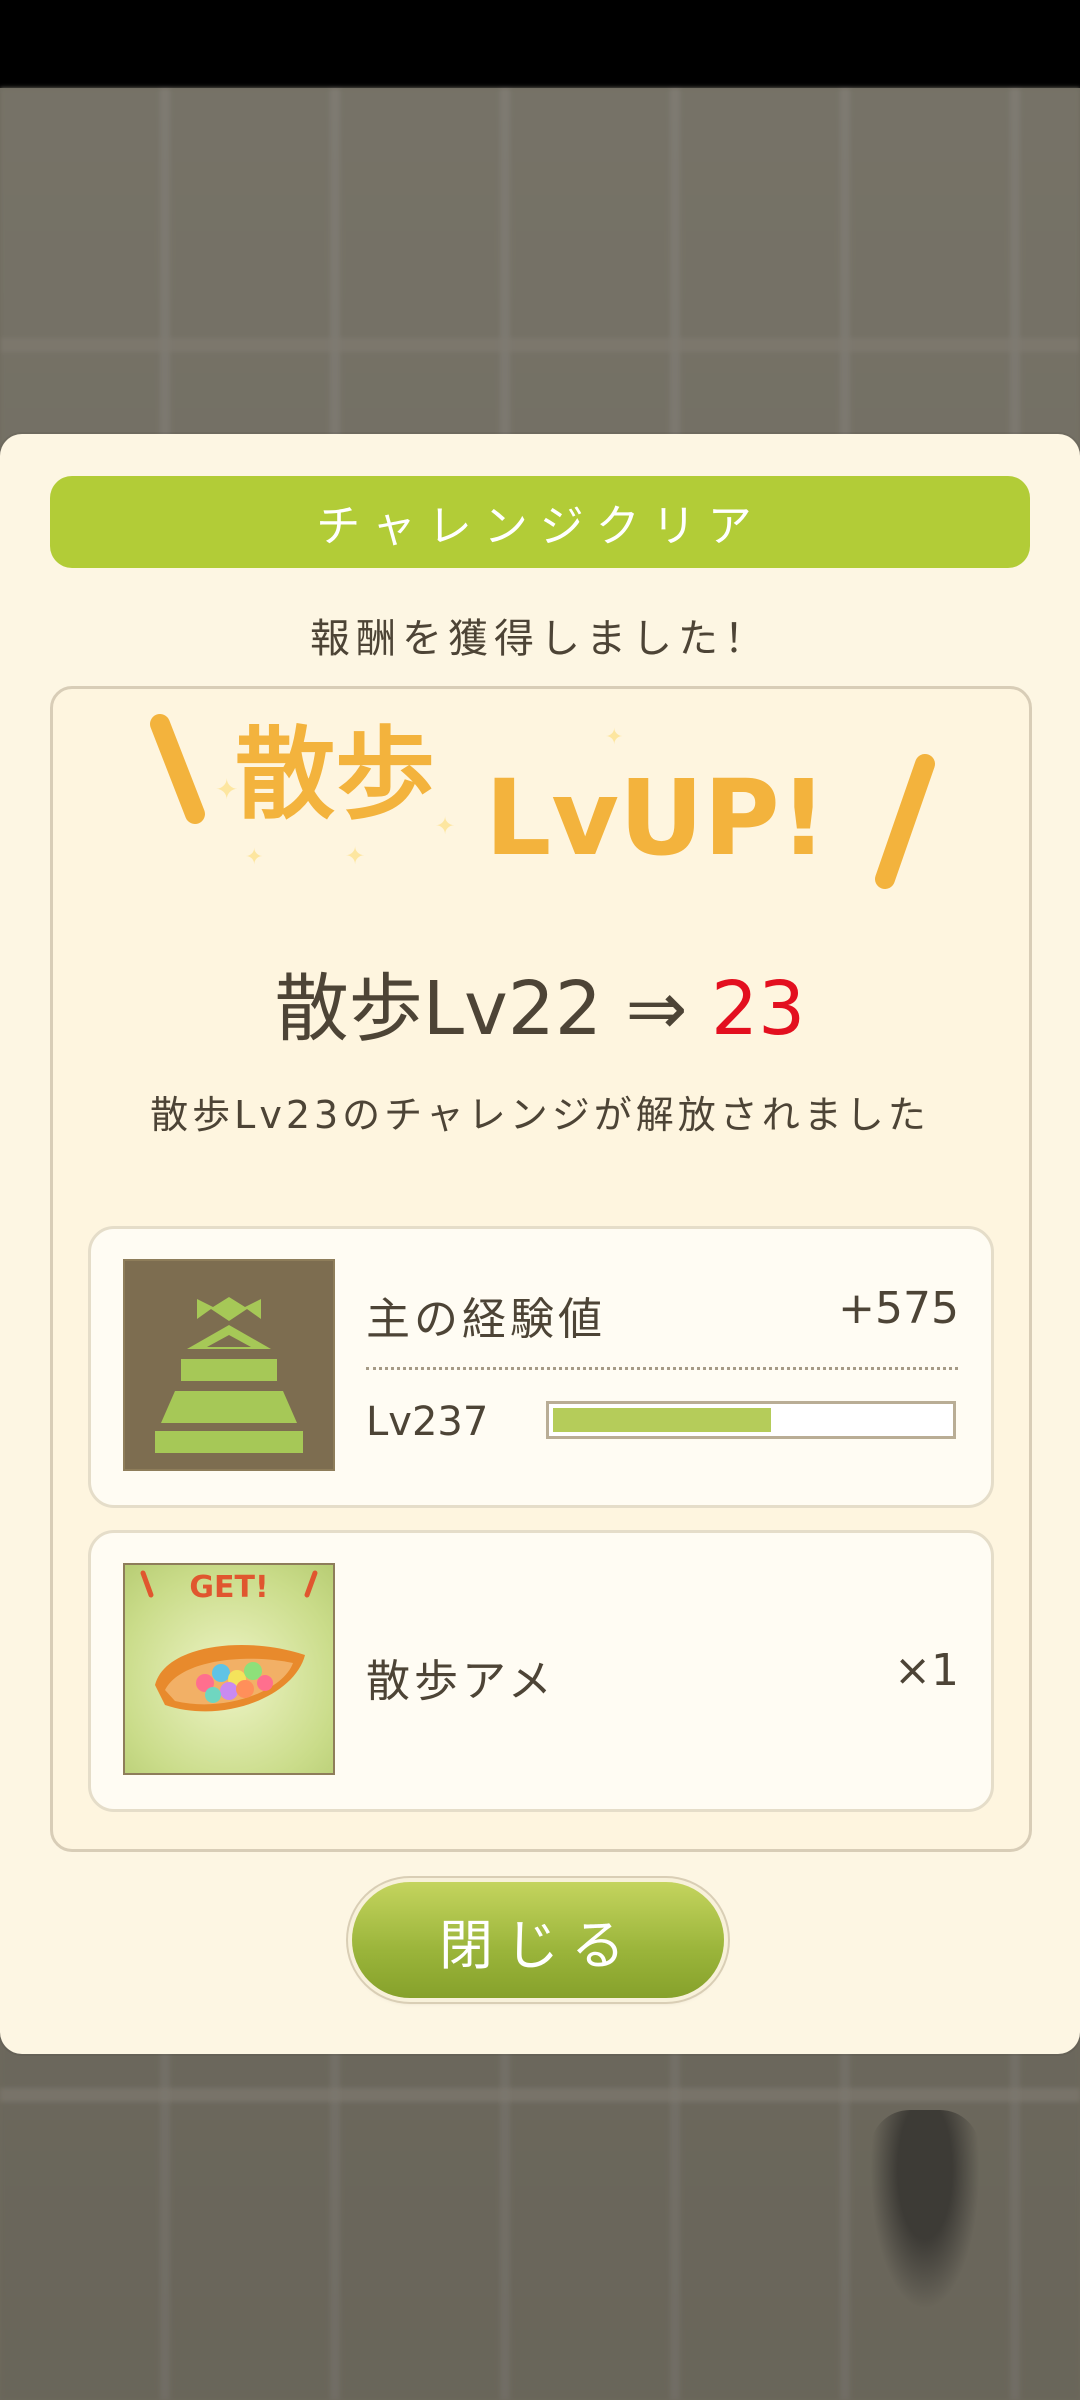 Image resolution: width=1080 pixels, height=2400 pixels. Describe the element at coordinates (905, 821) in the screenshot. I see `banner-slash-right` at that location.